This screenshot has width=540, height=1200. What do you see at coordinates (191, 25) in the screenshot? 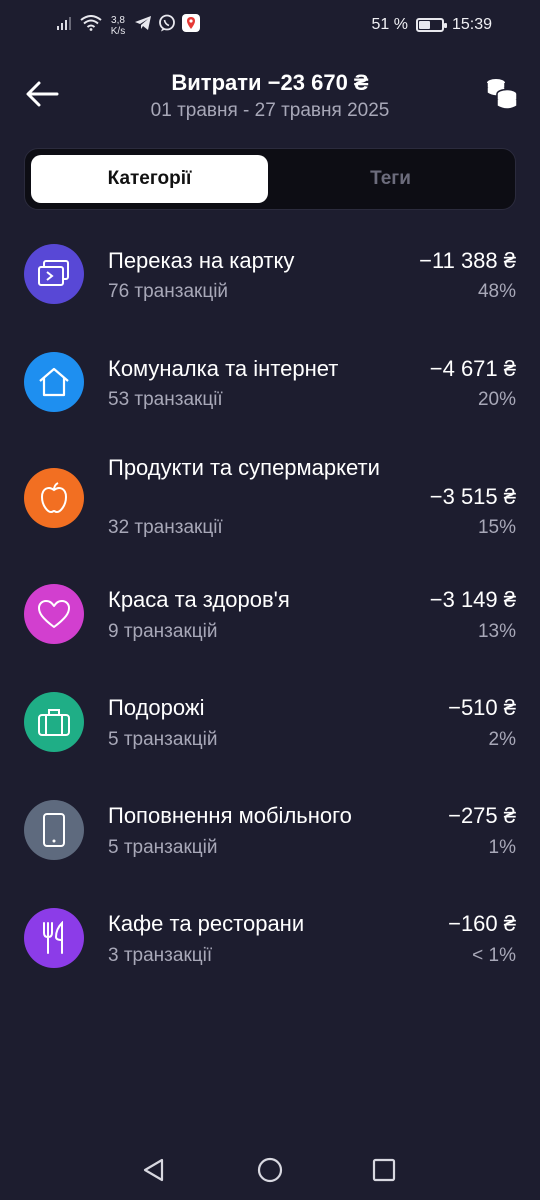
I see `maps-app-icon` at bounding box center [191, 25].